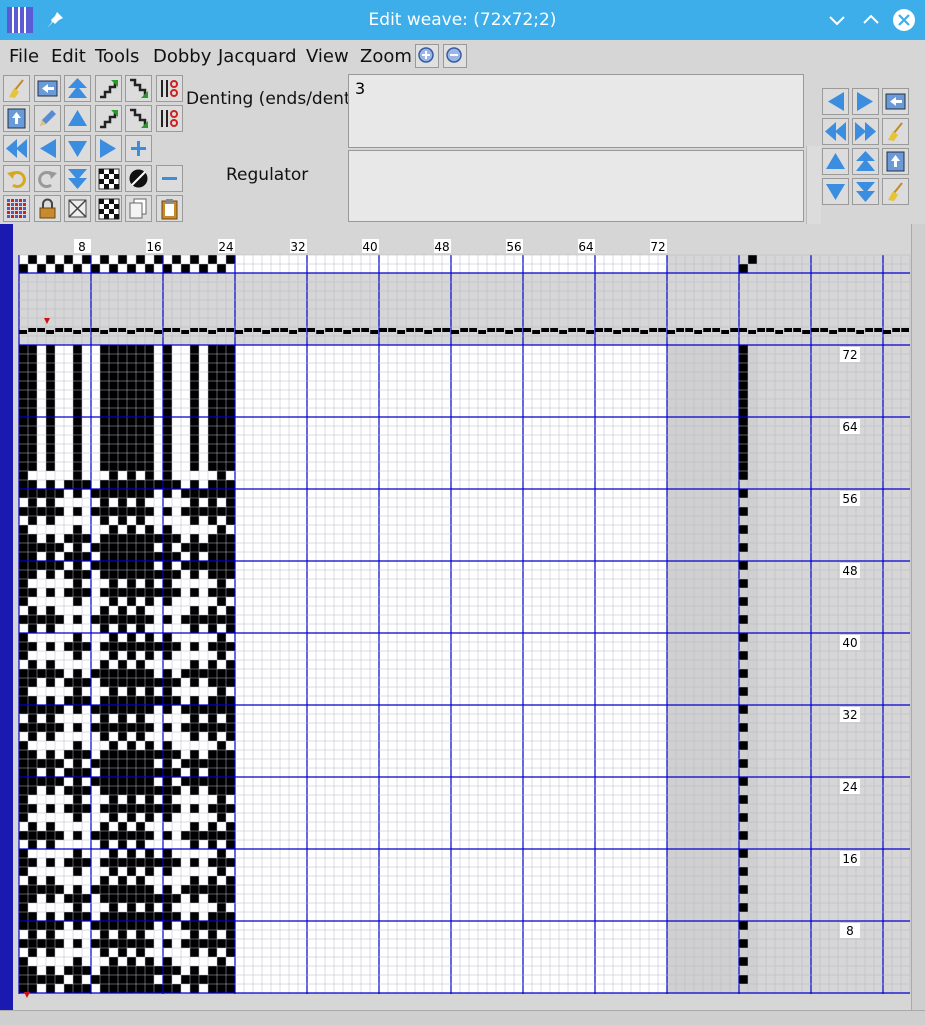 Image resolution: width=925 pixels, height=1025 pixels. I want to click on leaf-icon, so click(138, 178).